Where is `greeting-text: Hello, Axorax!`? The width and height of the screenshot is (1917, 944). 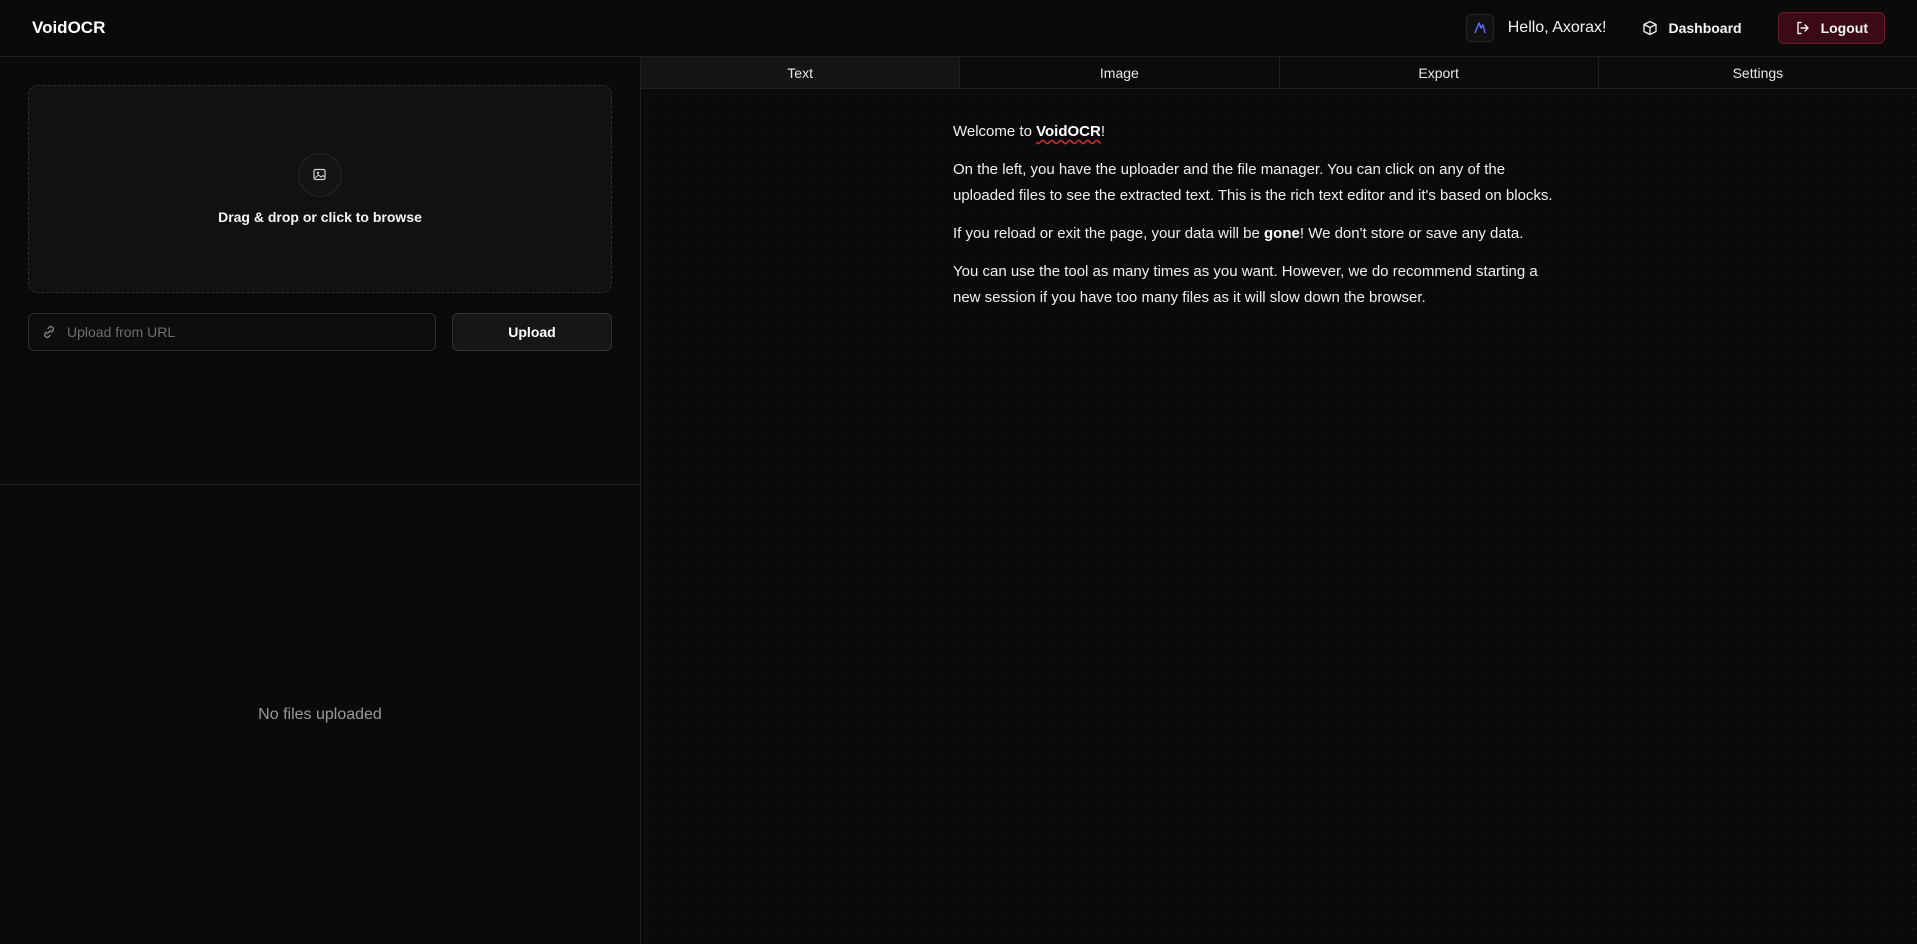
greeting-text: Hello, Axorax! is located at coordinates (1557, 27).